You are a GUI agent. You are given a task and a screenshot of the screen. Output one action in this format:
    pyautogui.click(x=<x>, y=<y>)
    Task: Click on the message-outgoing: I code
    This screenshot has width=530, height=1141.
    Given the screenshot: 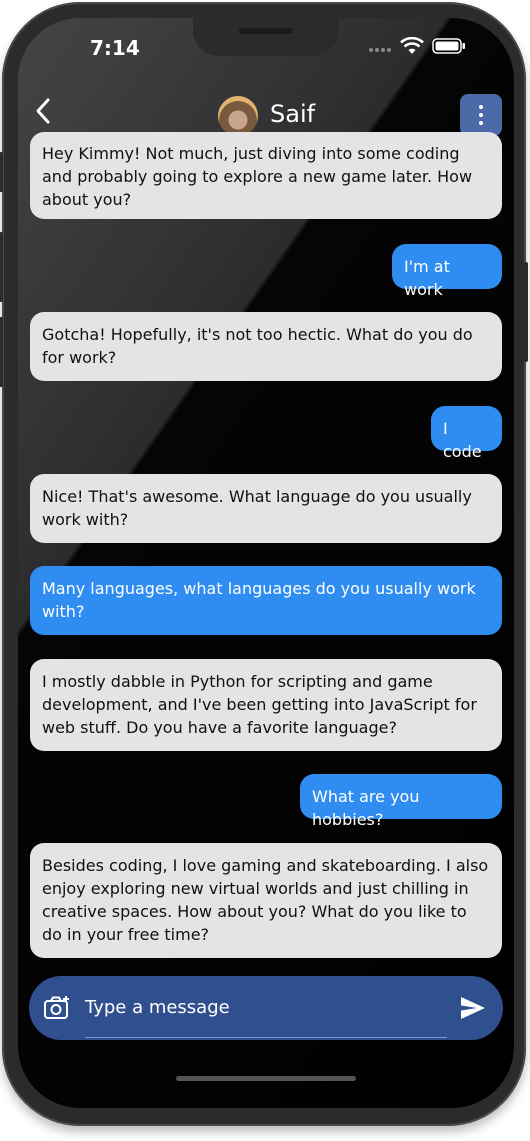 What is the action you would take?
    pyautogui.click(x=466, y=433)
    